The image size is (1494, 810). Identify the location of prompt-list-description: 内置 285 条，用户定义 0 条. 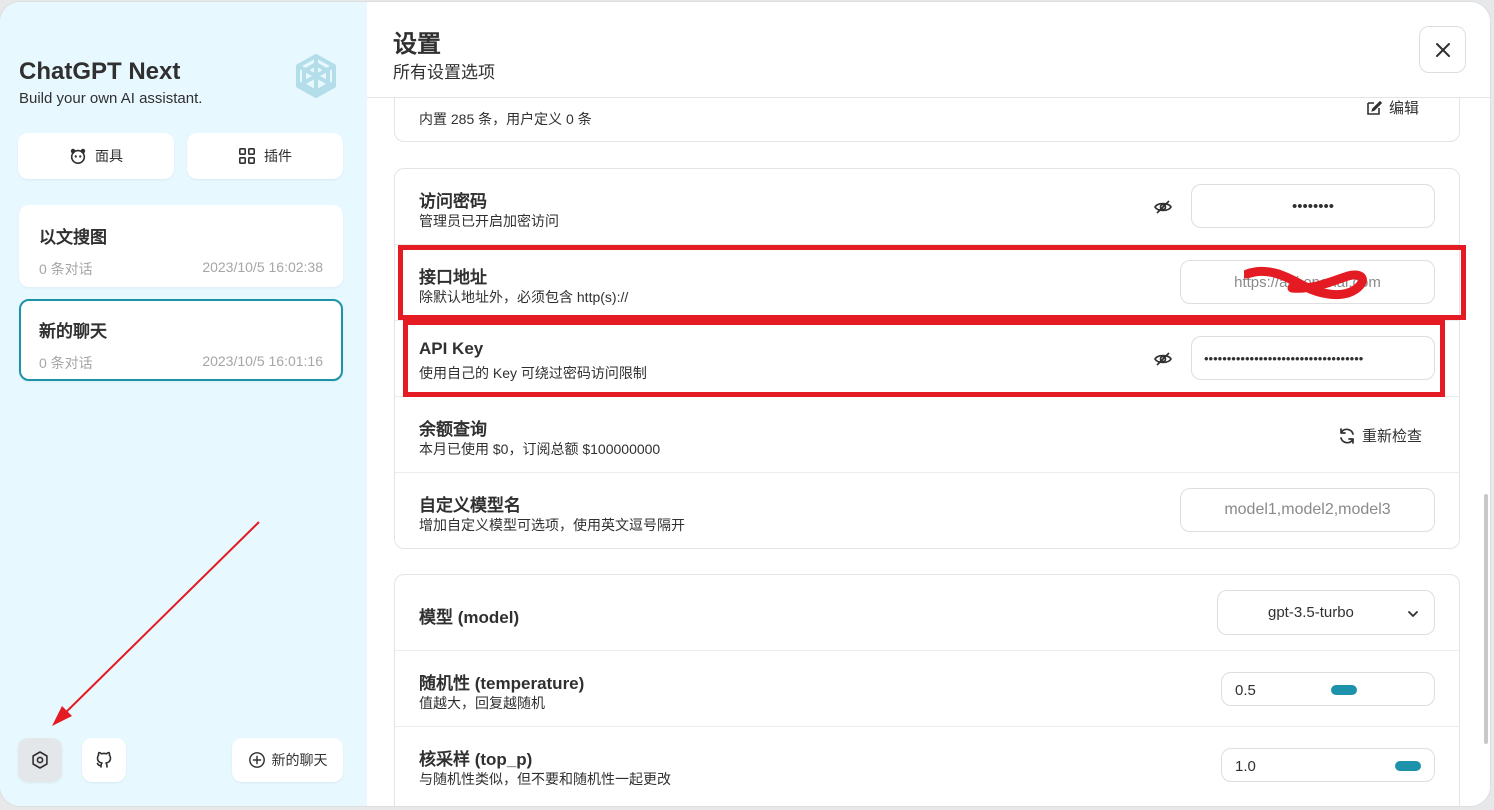
(505, 119).